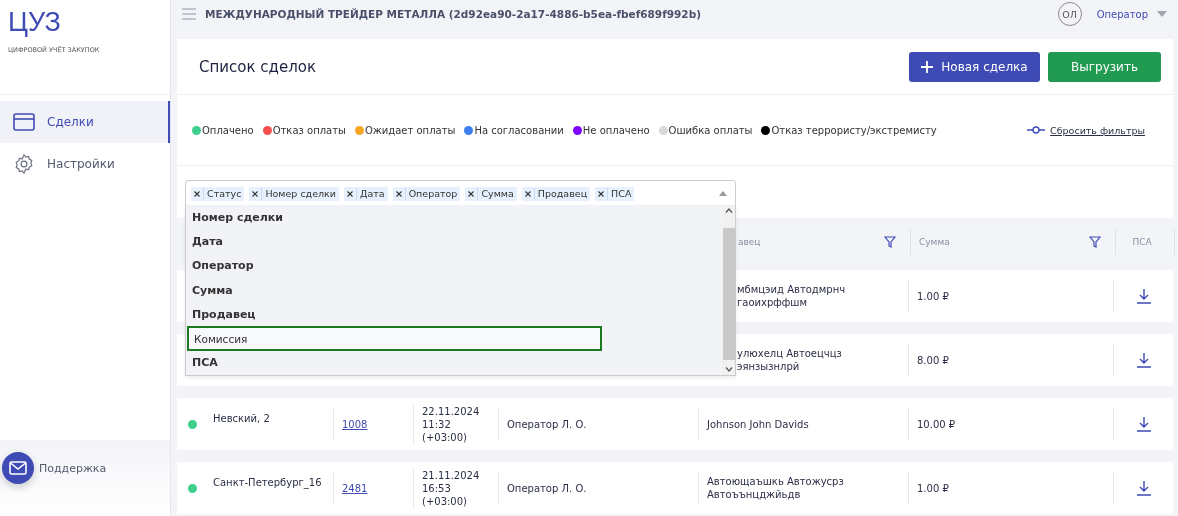  Describe the element at coordinates (426, 193) in the screenshot. I see `column-tag: Оператор` at that location.